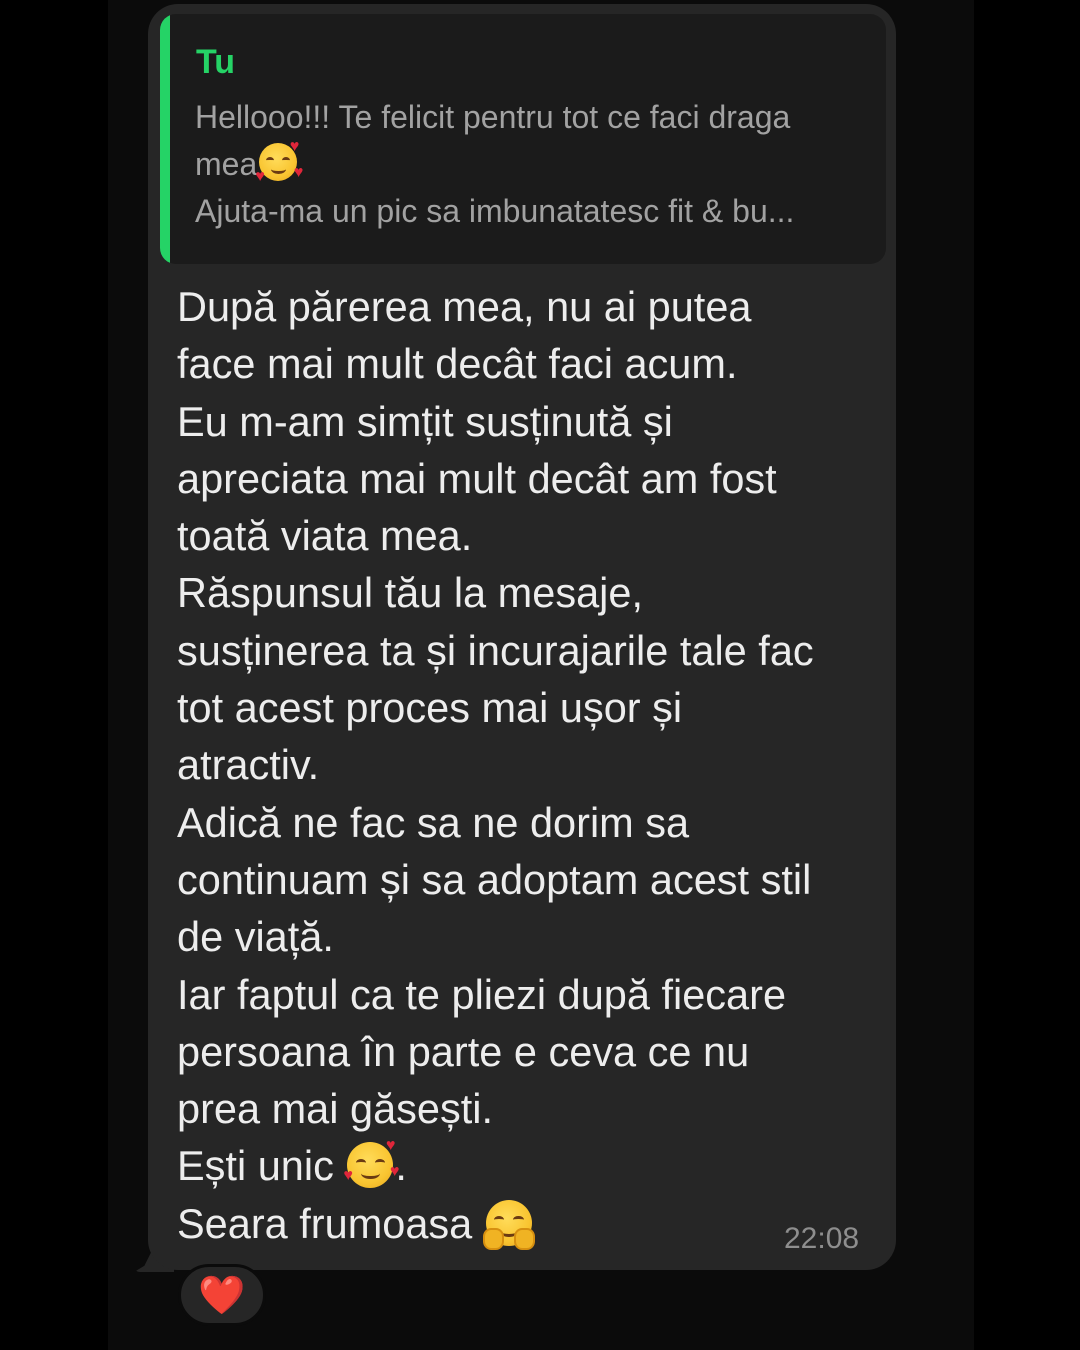 This screenshot has height=1350, width=1080. Describe the element at coordinates (165, 139) in the screenshot. I see `quote-accent-bar` at that location.